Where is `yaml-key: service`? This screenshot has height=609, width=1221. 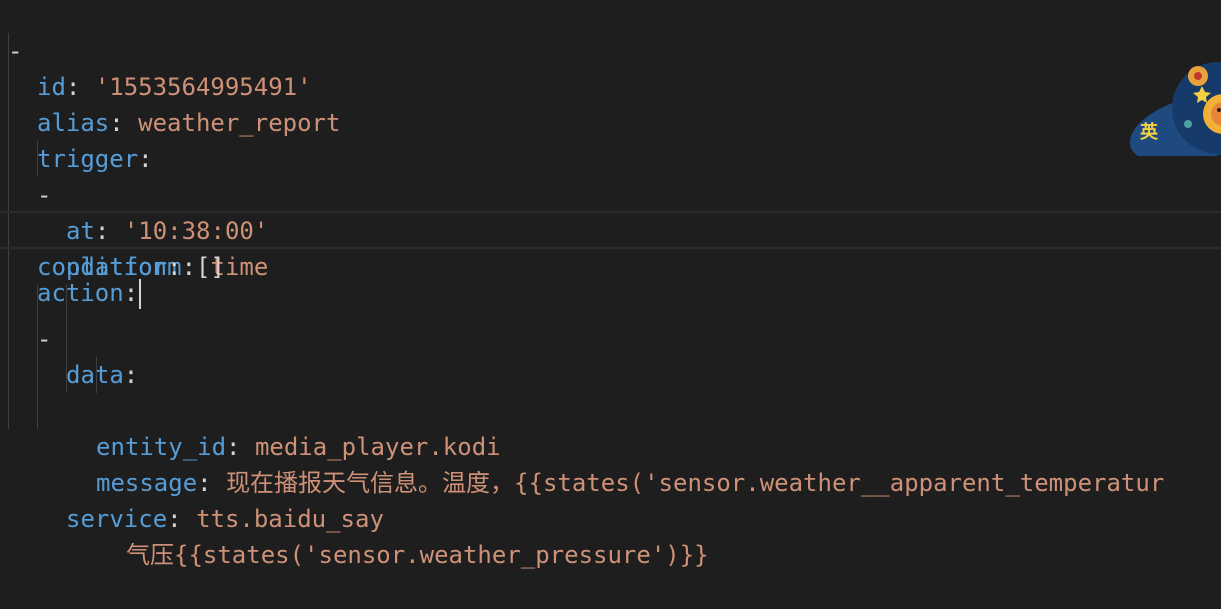 yaml-key: service is located at coordinates (117, 519).